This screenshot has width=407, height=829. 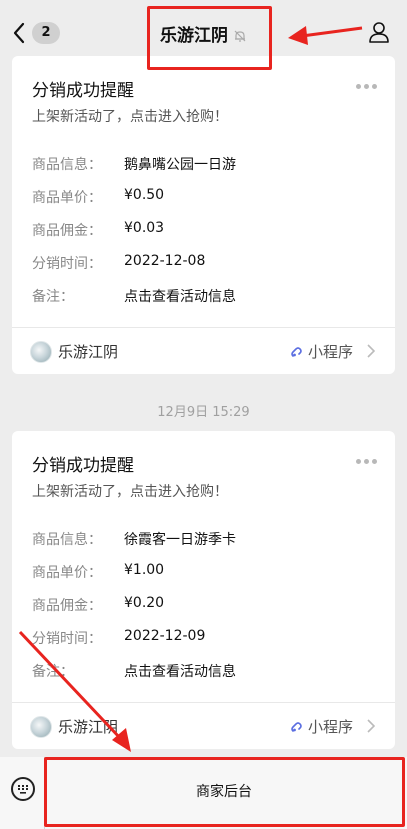 I want to click on info-row: 商品佣金： ¥0.03, so click(x=98, y=230).